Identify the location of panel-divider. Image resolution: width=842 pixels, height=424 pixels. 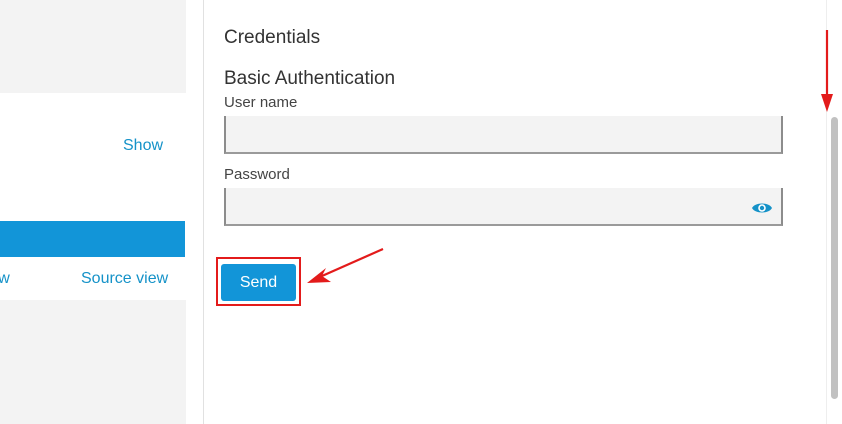
(203, 212).